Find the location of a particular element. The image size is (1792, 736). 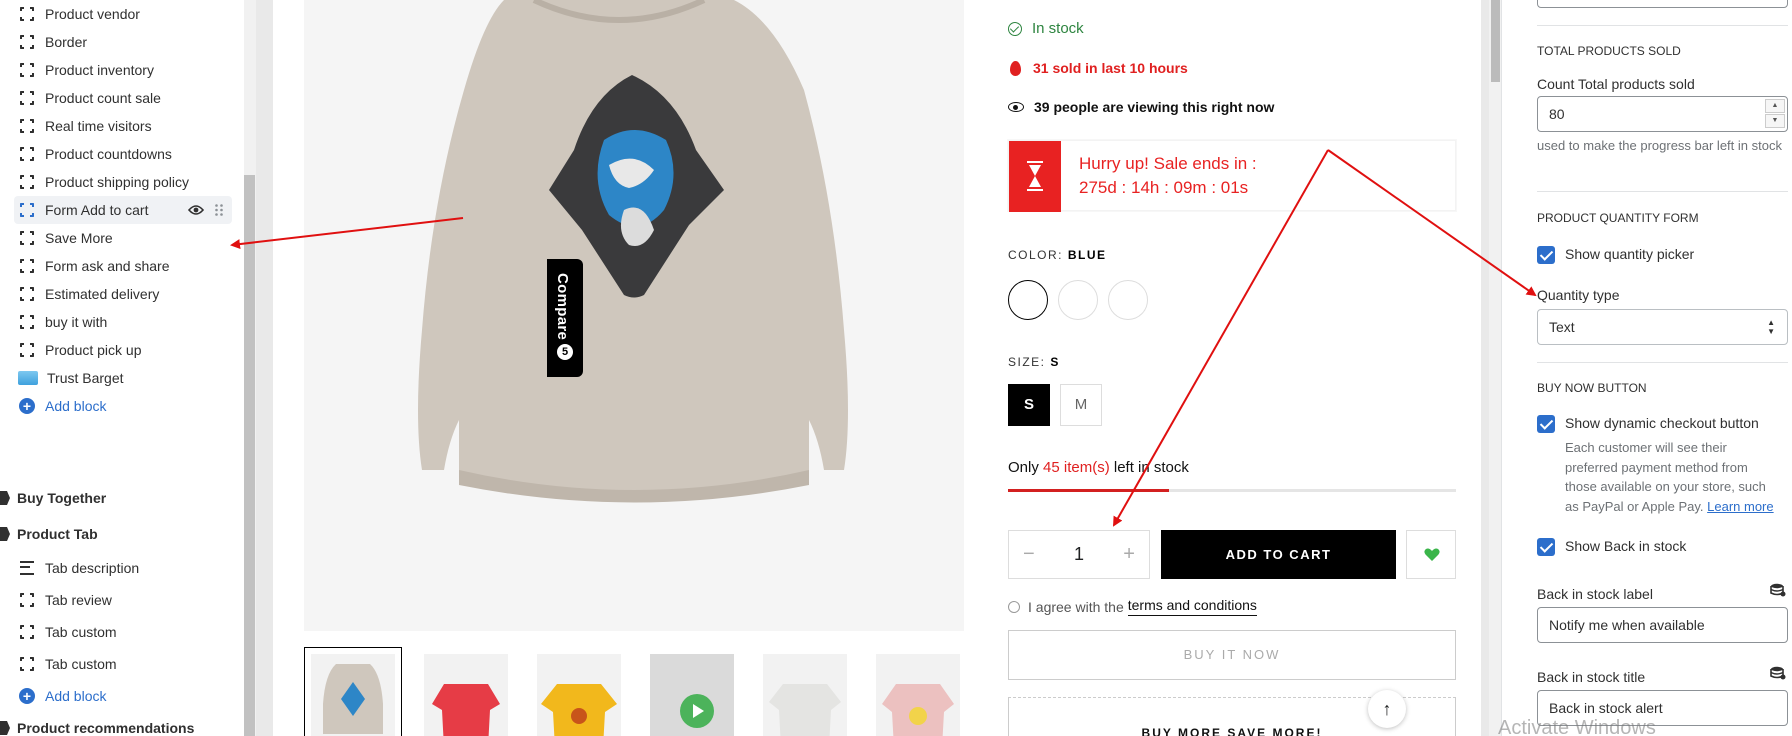

learn-more-link: Learn more is located at coordinates (1740, 506).